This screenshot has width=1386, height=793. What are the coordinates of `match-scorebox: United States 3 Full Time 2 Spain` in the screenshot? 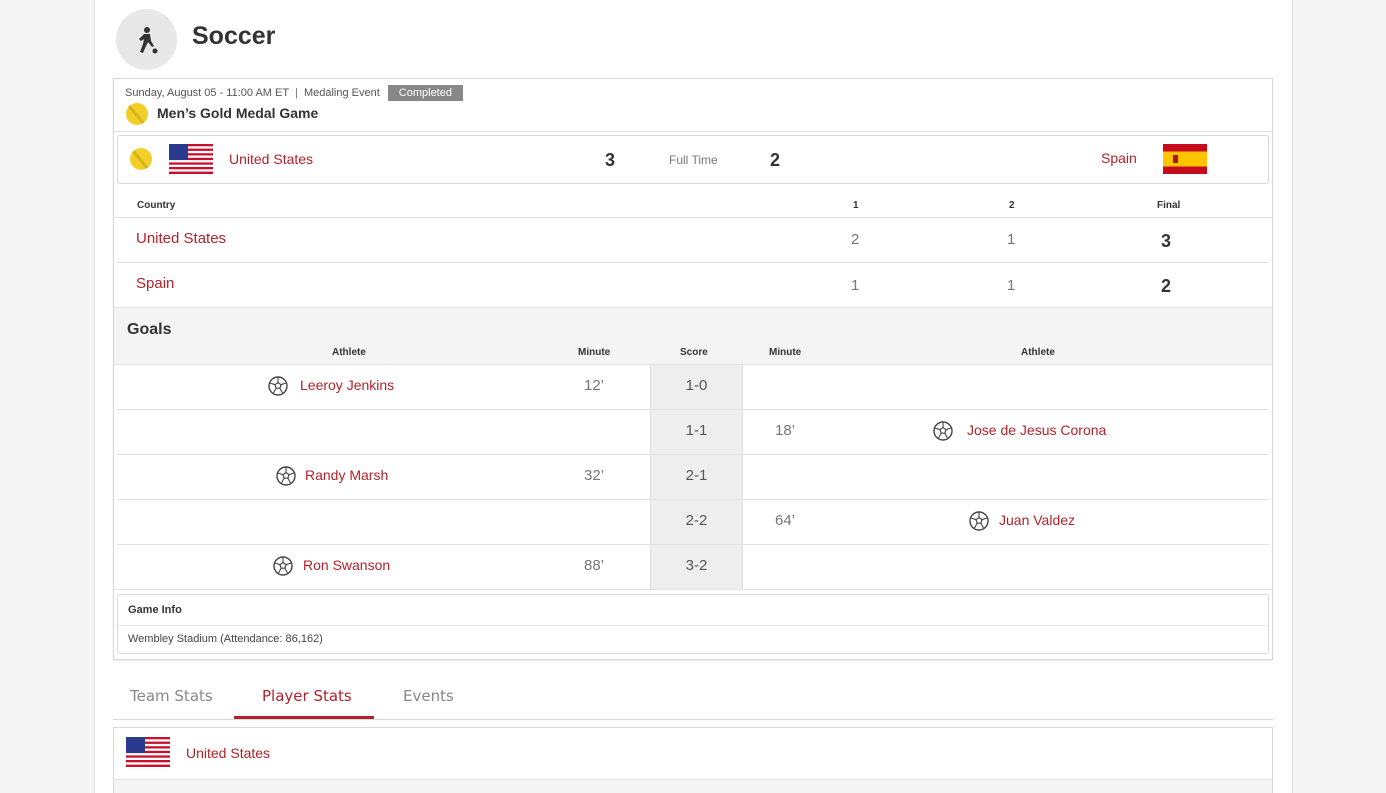 It's located at (693, 159).